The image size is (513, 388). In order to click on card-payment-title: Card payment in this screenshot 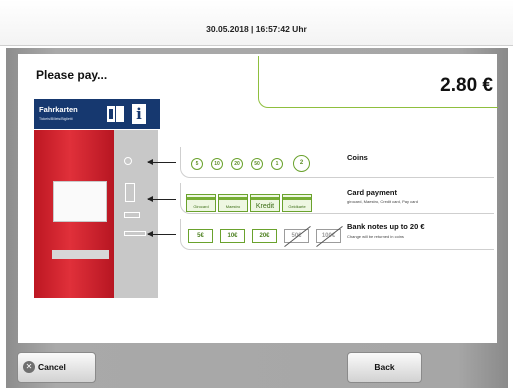, I will do `click(372, 192)`.